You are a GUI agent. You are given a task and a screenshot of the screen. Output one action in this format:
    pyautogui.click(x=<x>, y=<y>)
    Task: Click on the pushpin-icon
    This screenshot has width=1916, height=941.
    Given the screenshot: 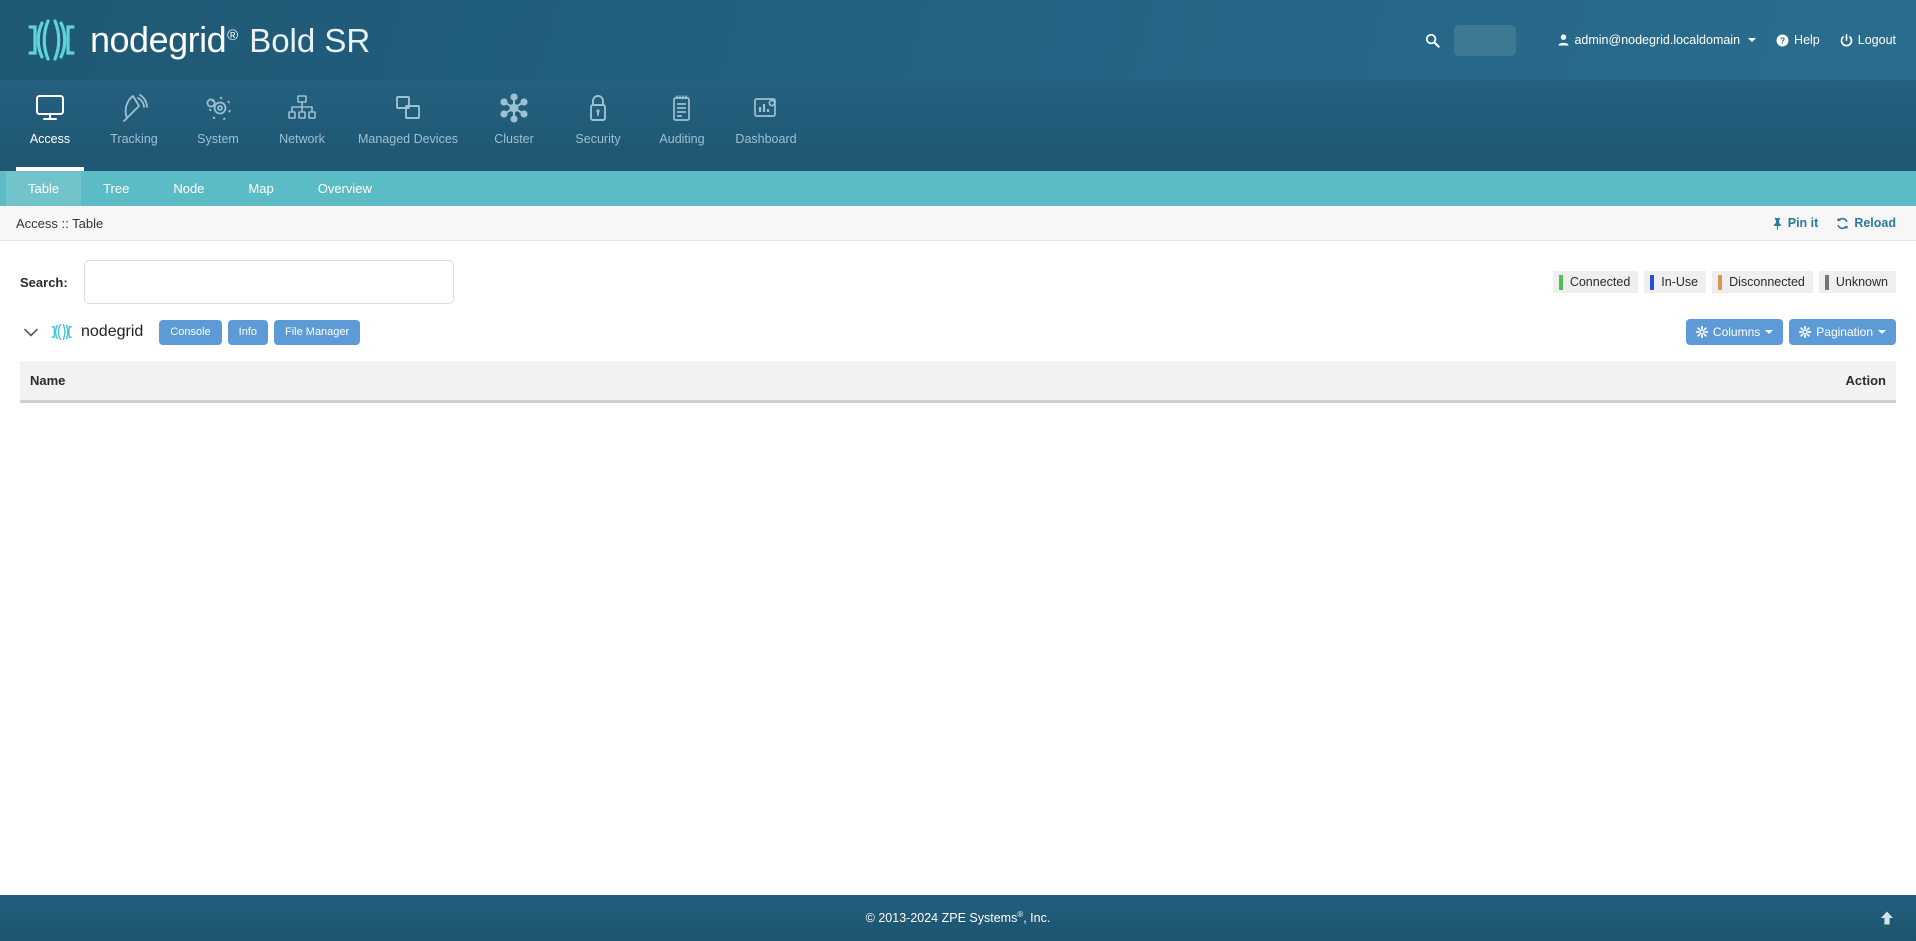 What is the action you would take?
    pyautogui.click(x=1777, y=223)
    